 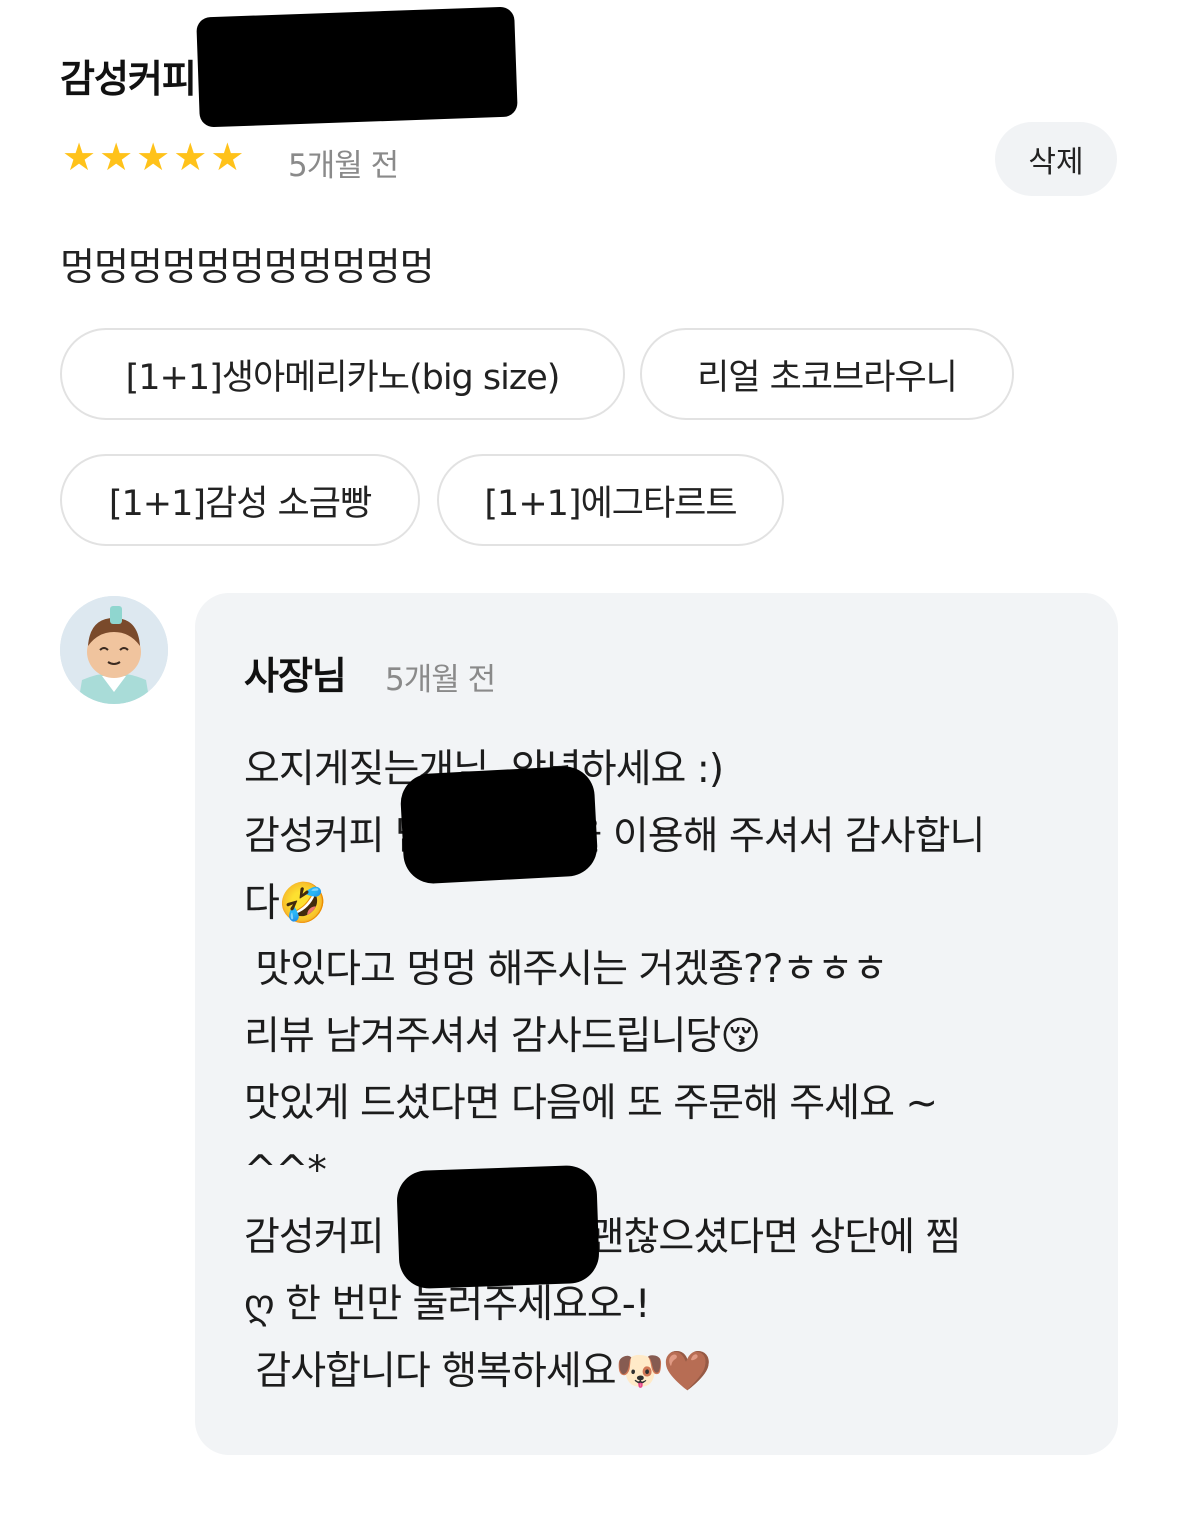 I want to click on store-name: 감성커피, so click(x=128, y=79).